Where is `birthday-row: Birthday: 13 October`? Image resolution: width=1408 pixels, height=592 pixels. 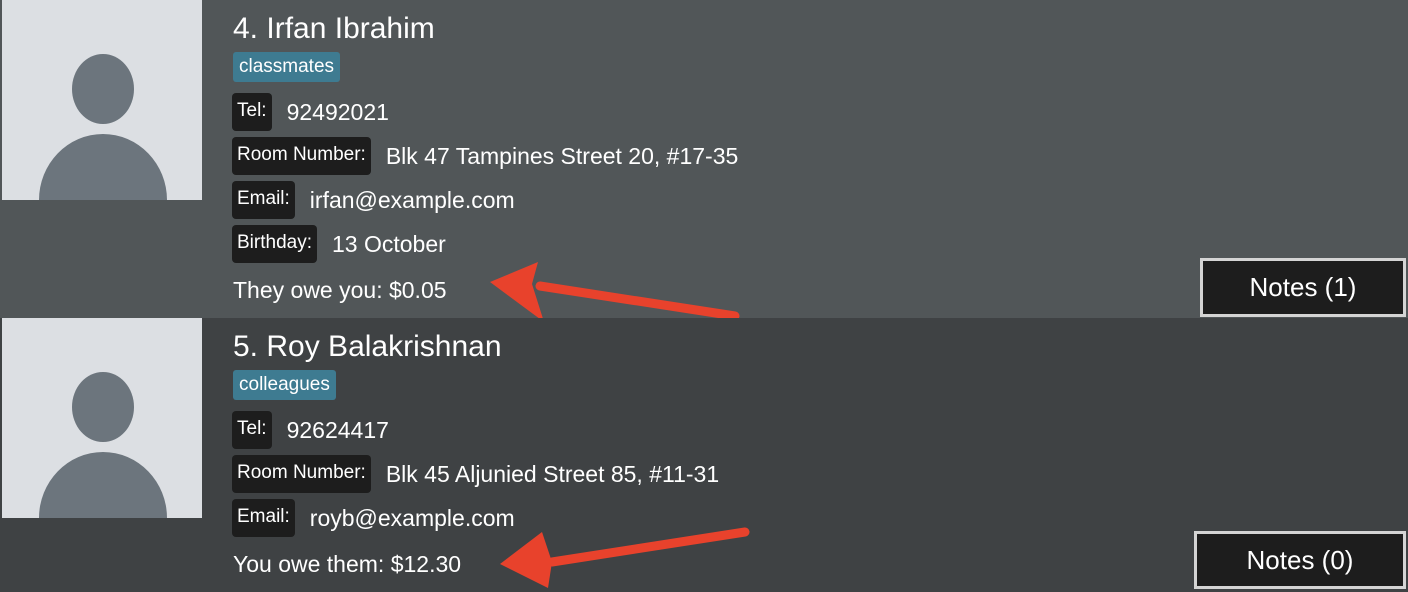
birthday-row: Birthday: 13 October is located at coordinates (339, 244).